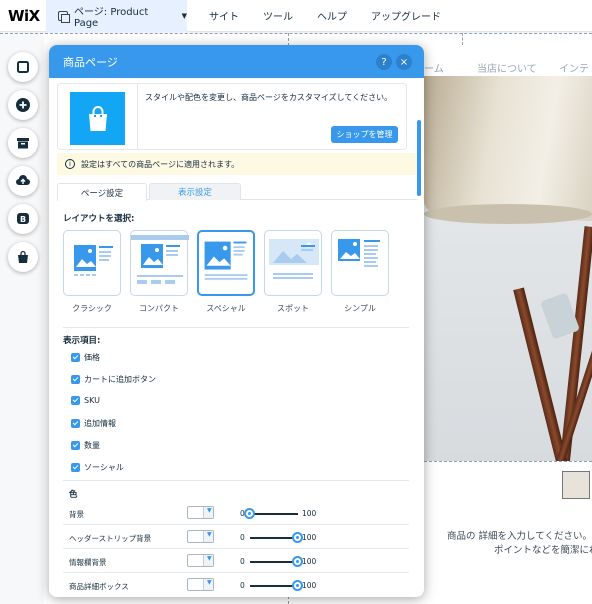 Image resolution: width=592 pixels, height=604 pixels. I want to click on shop-info-box: スタイルや配色を変更し、商品ページをカスタマイズしてください。 ショップを管理, so click(232, 116).